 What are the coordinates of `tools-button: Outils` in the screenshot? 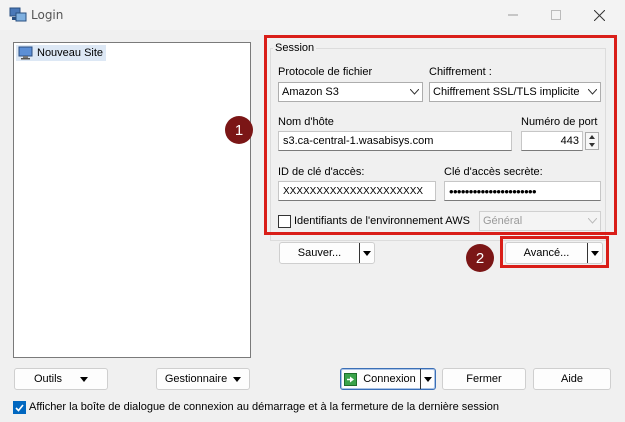 It's located at (61, 379).